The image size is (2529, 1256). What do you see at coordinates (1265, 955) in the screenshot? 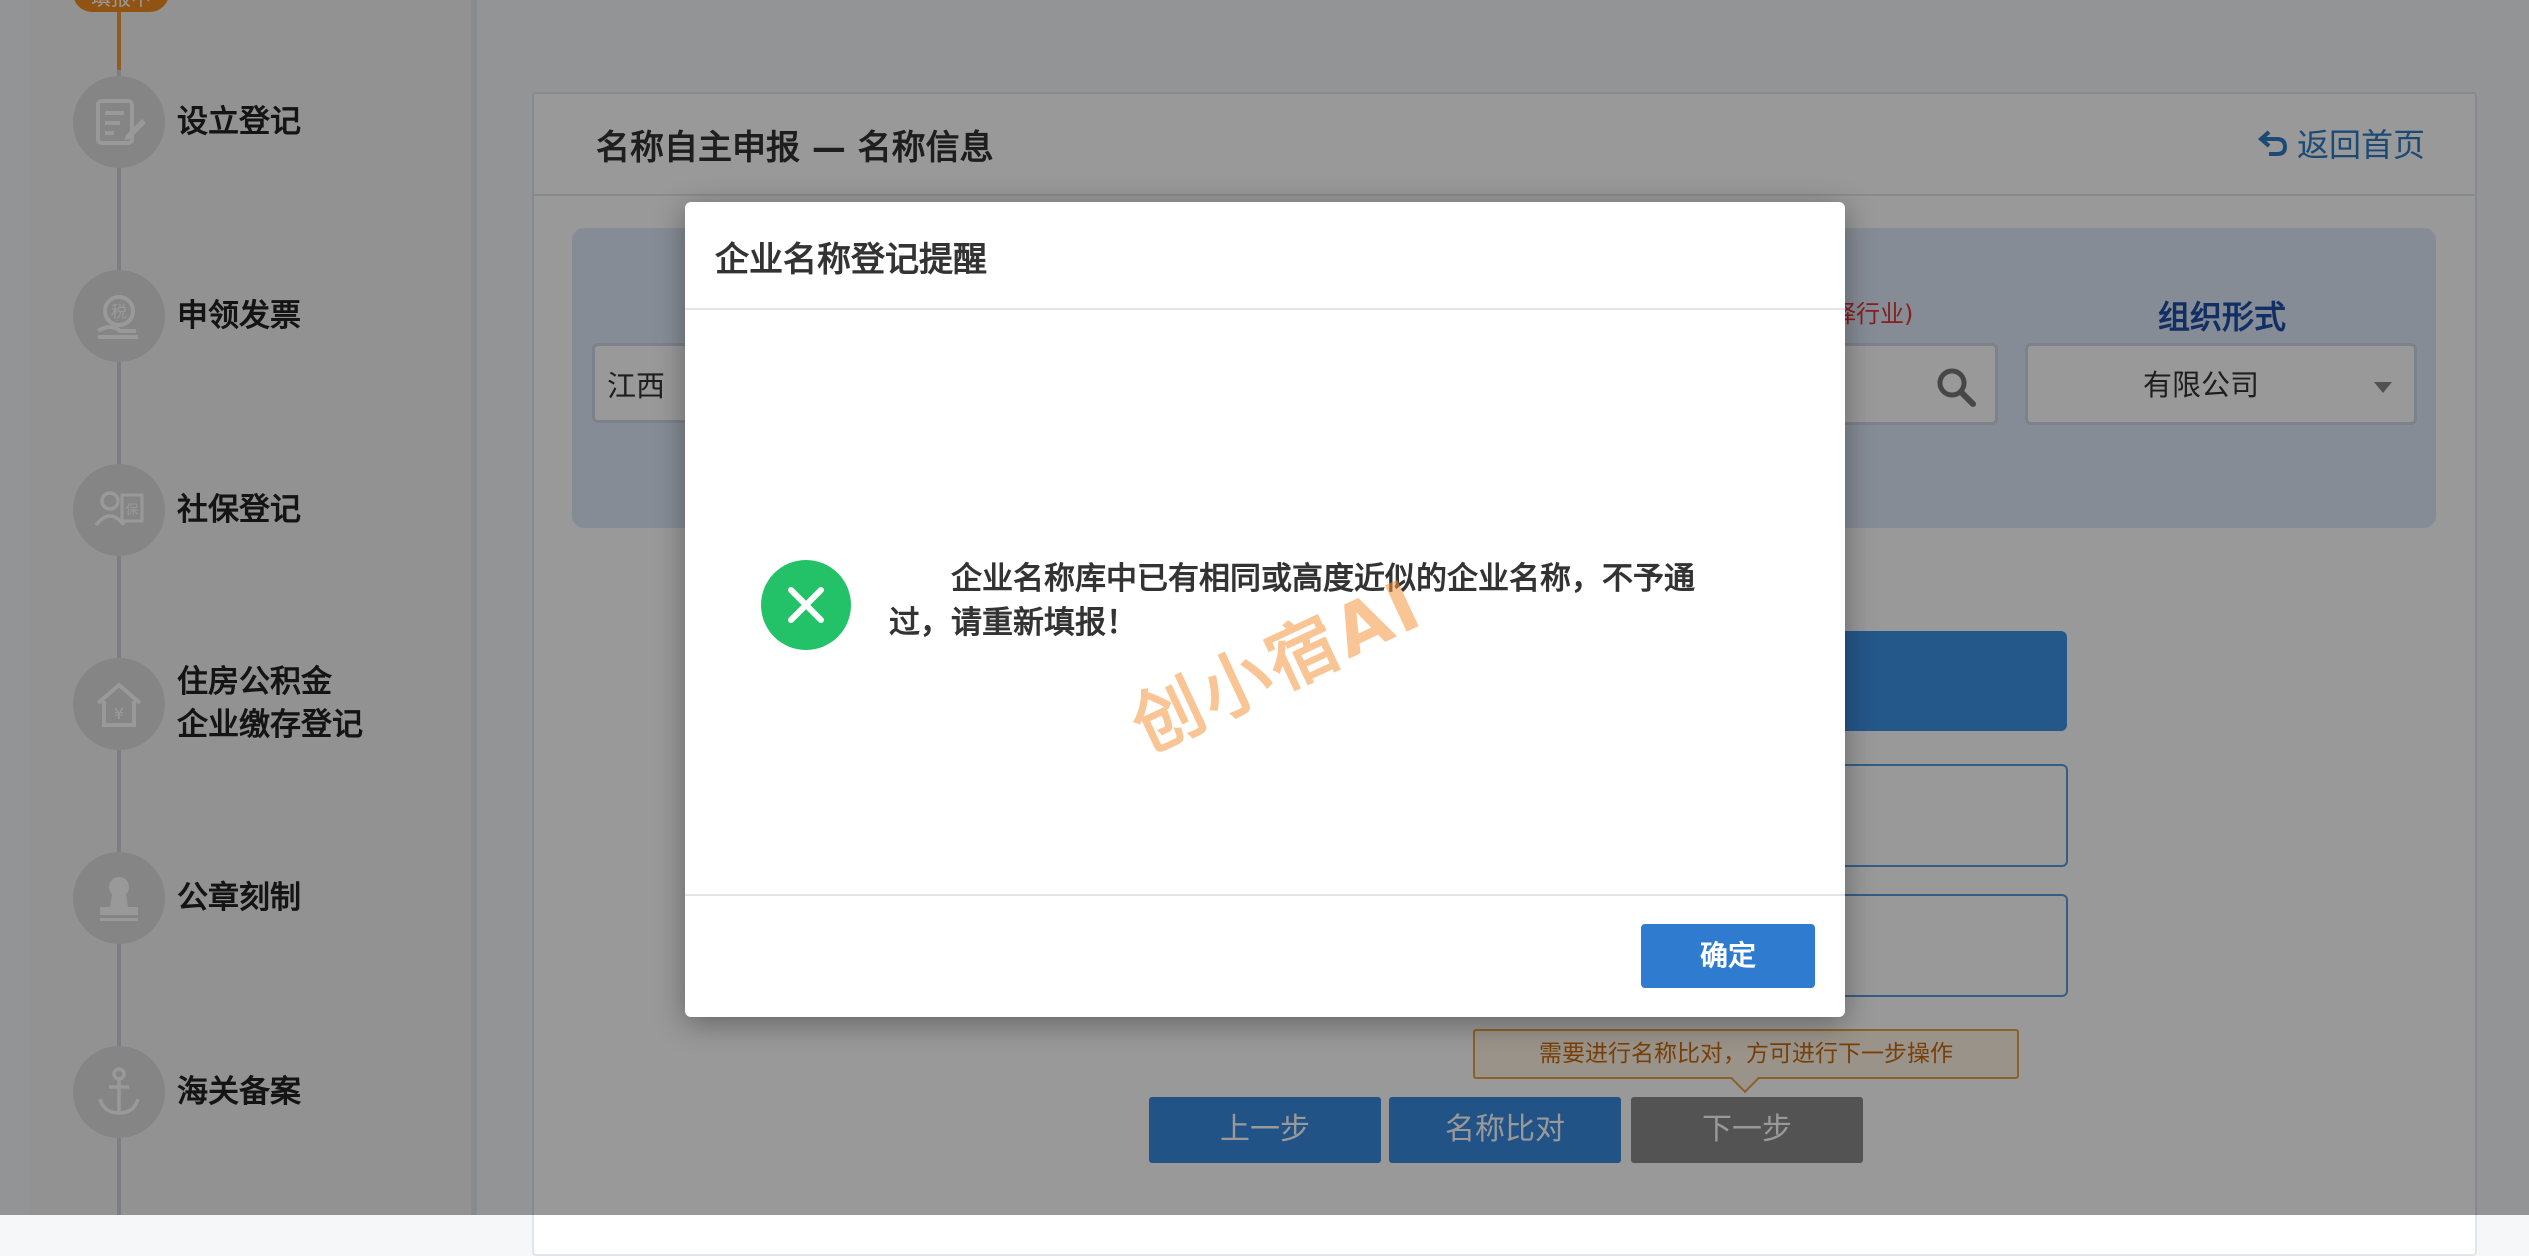
I see `dialog-footer: 确定` at bounding box center [1265, 955].